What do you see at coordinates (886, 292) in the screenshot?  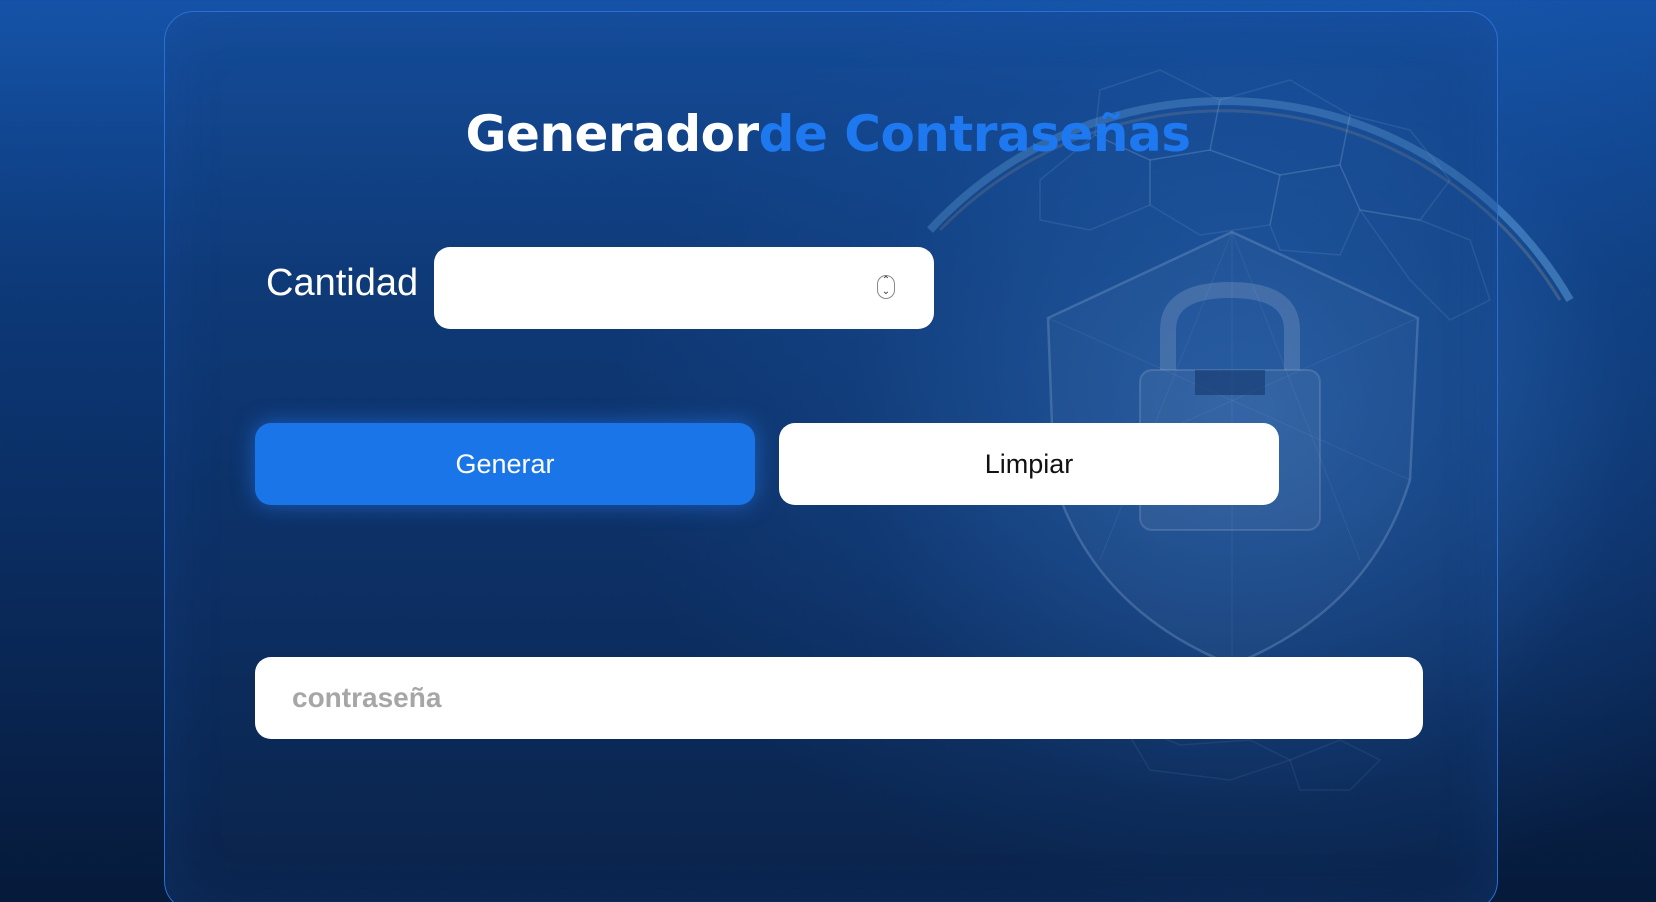 I see `chevron-down-icon: ⌄` at bounding box center [886, 292].